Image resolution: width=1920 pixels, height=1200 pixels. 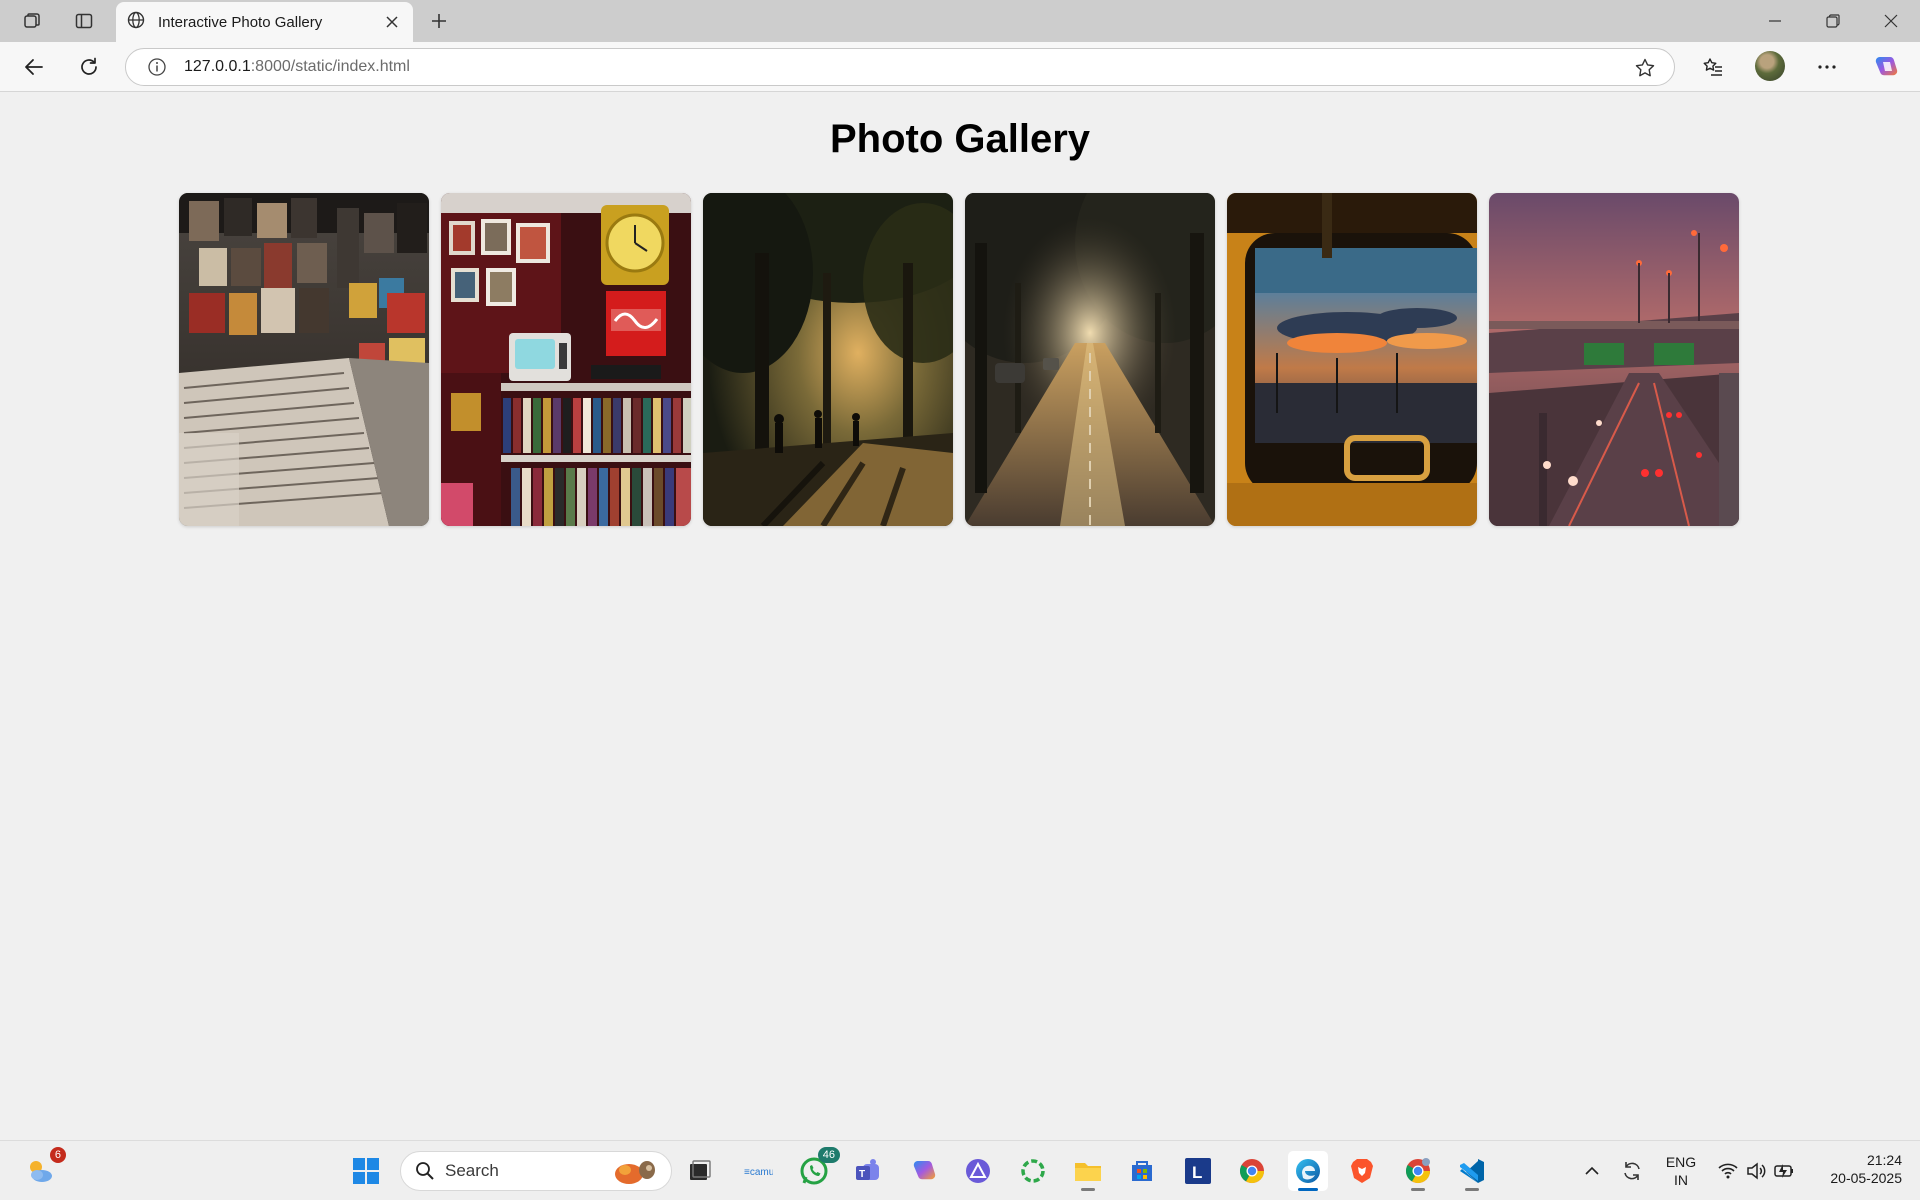 What do you see at coordinates (43, 1169) in the screenshot?
I see `weather-widget-icon: 6` at bounding box center [43, 1169].